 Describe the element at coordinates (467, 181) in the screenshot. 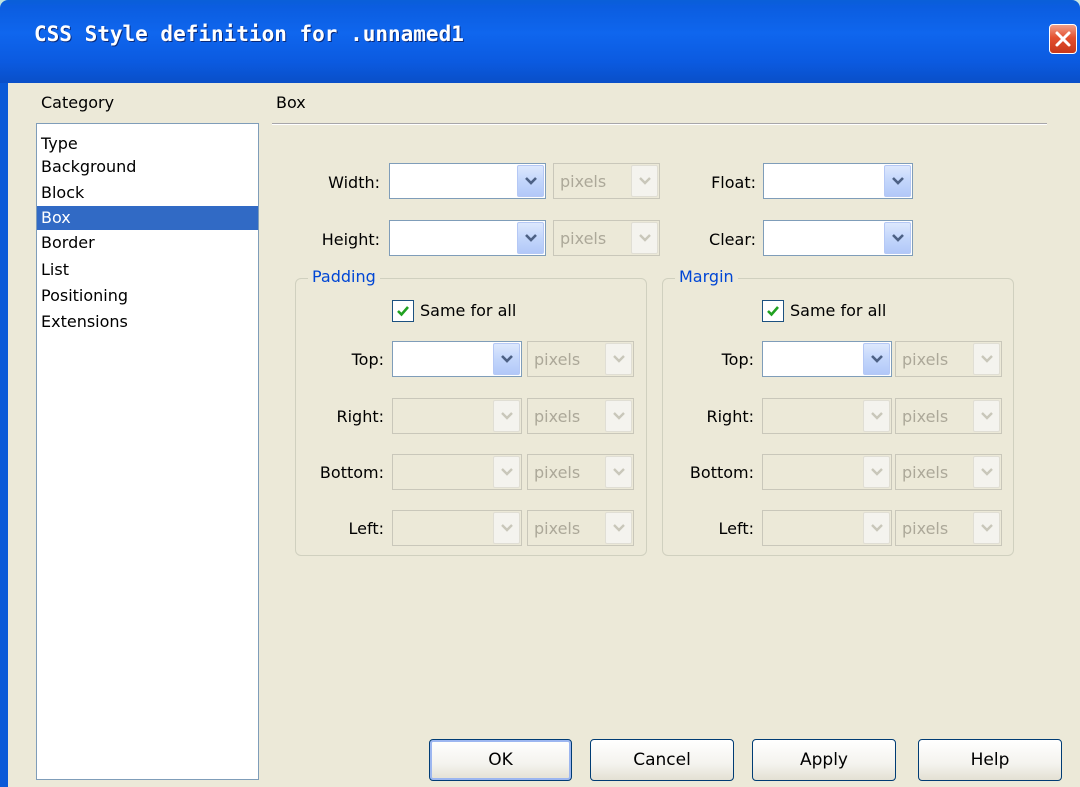

I see `width-select` at that location.